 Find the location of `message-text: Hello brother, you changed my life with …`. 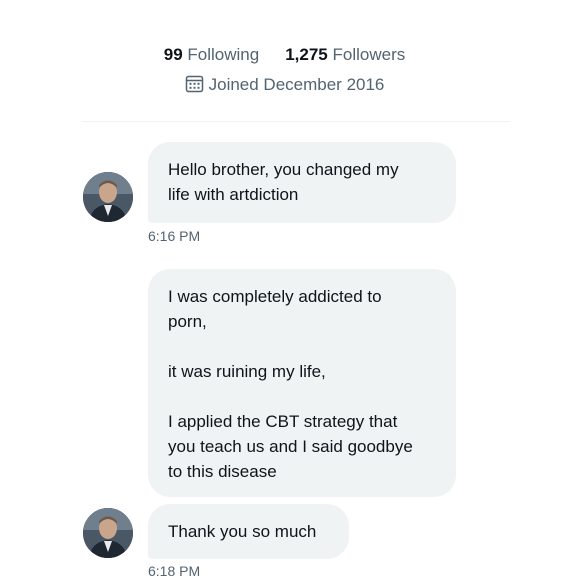

message-text: Hello brother, you changed my life with … is located at coordinates (283, 182).